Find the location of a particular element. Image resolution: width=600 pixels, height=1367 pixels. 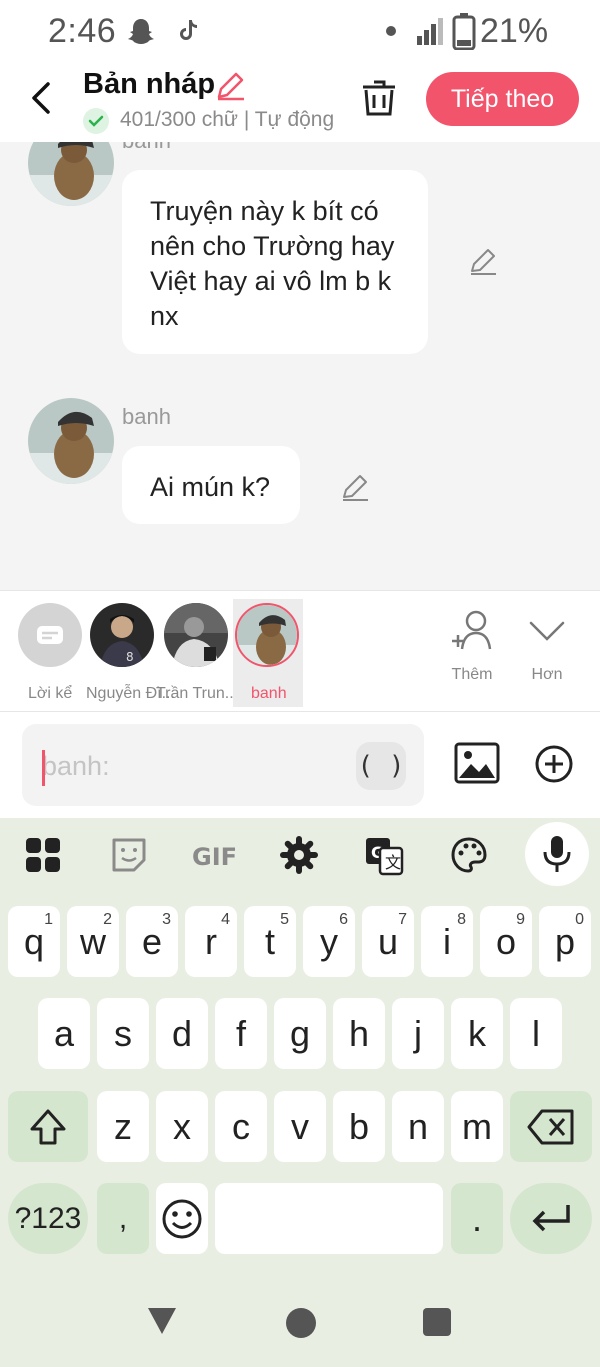

key-p: p0 is located at coordinates (565, 941).